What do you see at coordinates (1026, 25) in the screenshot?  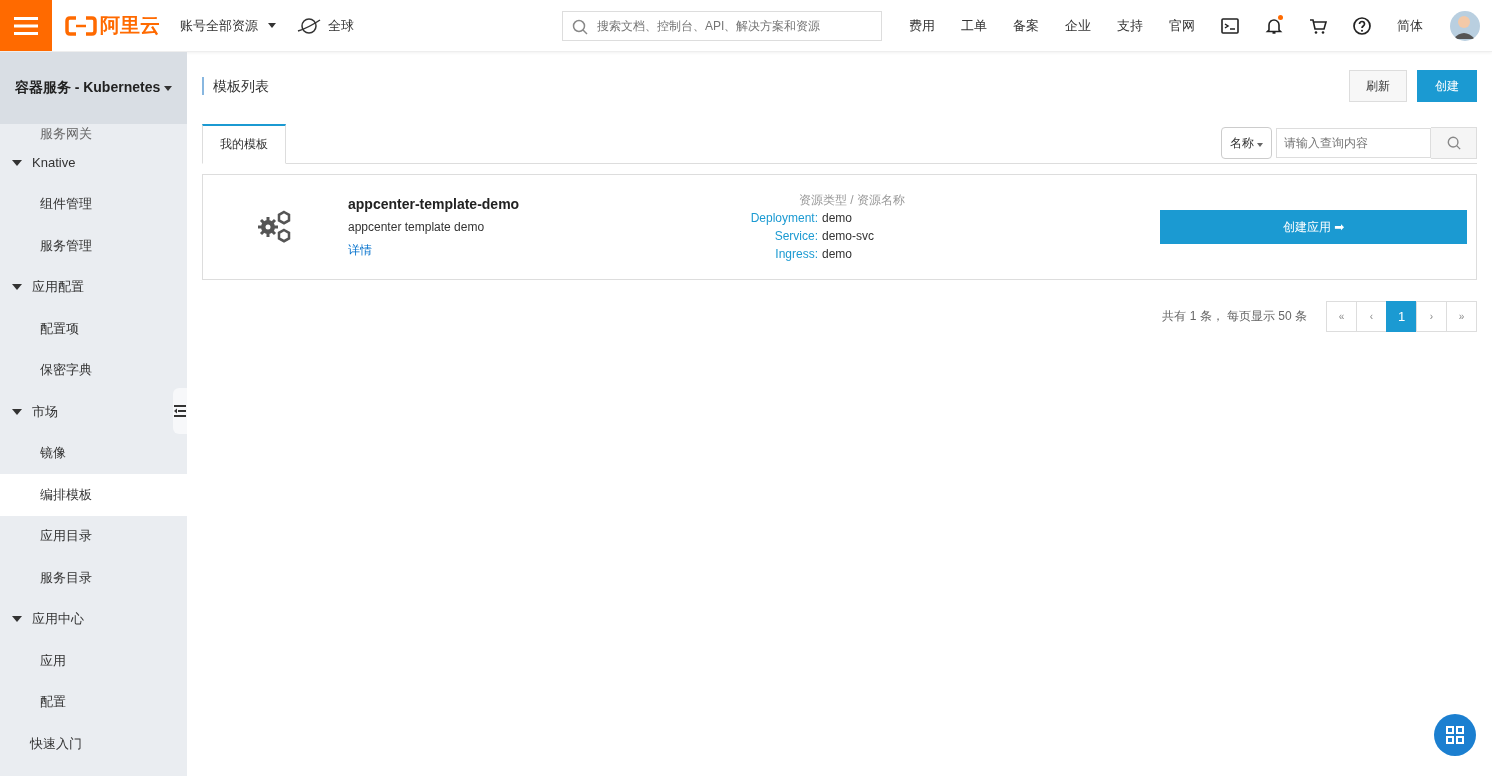 I see `nav-link: 备案` at bounding box center [1026, 25].